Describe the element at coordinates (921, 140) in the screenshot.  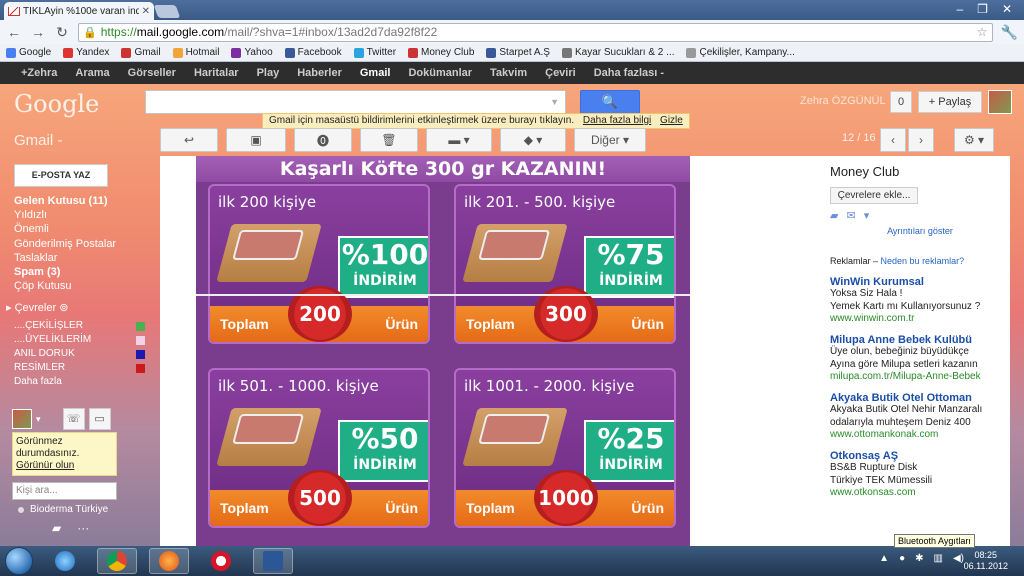
I see `older-button: ›` at that location.